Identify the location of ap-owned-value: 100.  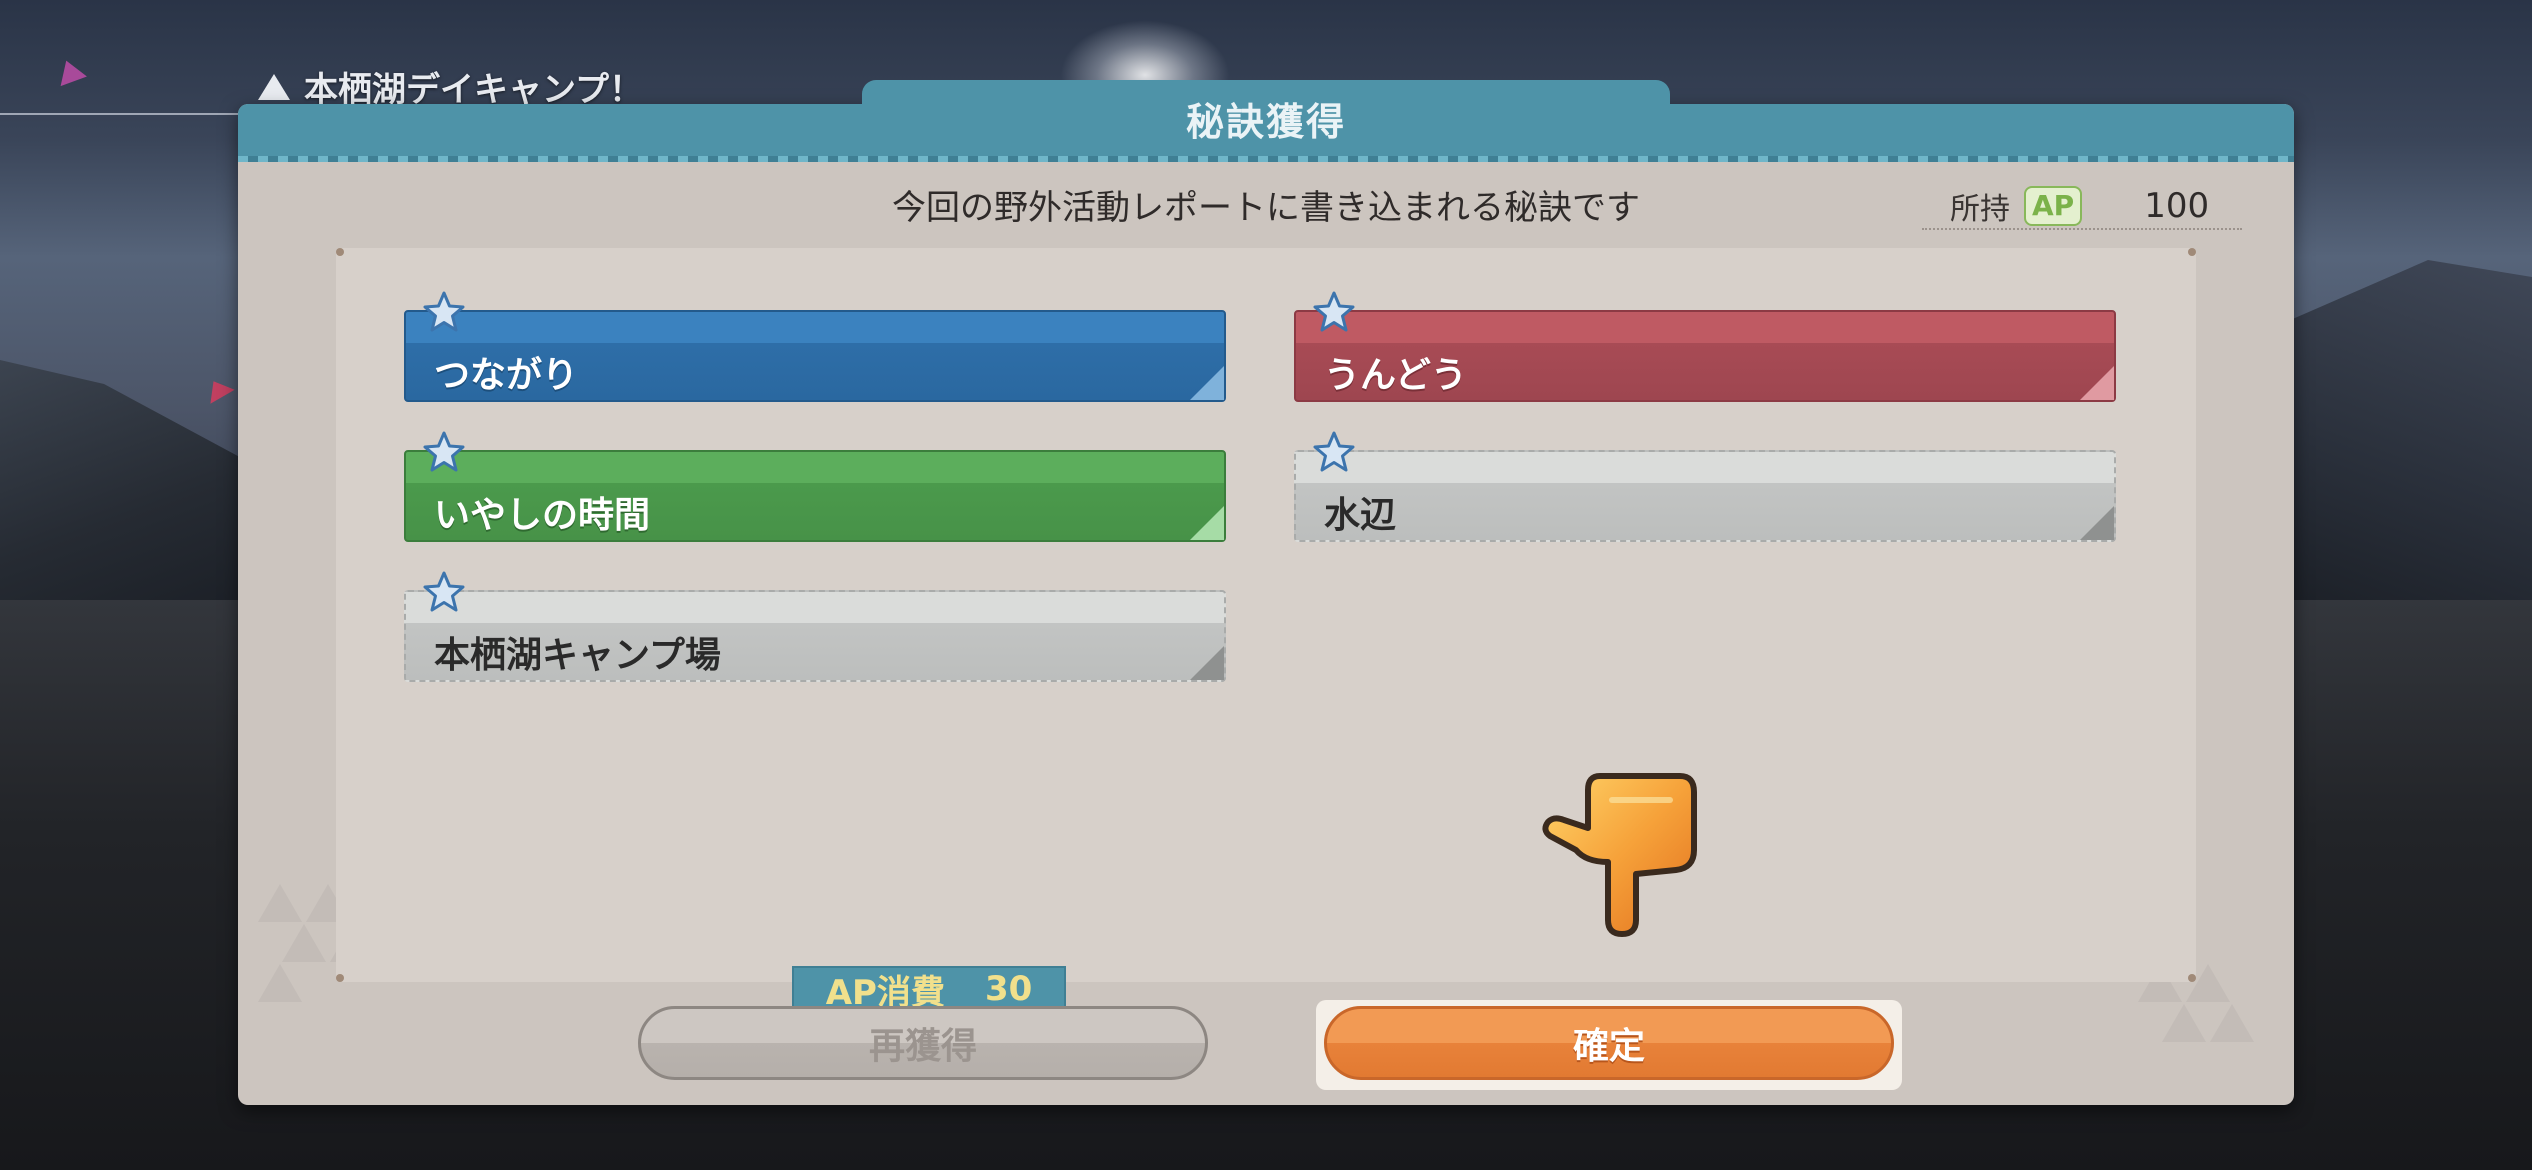
(2177, 206).